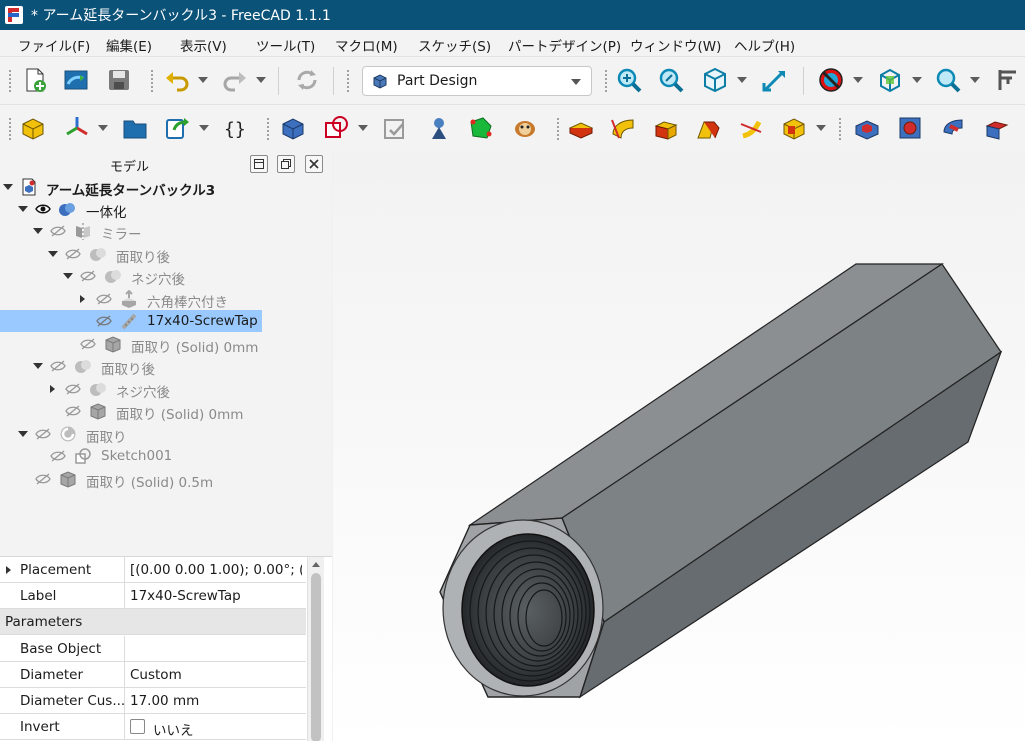 The image size is (1025, 741). What do you see at coordinates (166, 276) in the screenshot?
I see `tree-item-thread-after-1: ネジ穴後` at bounding box center [166, 276].